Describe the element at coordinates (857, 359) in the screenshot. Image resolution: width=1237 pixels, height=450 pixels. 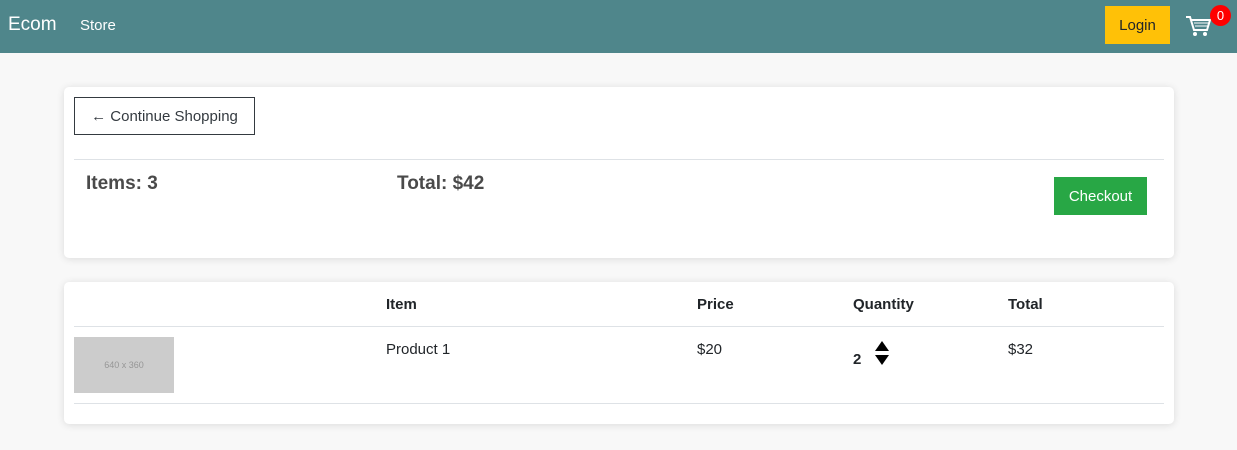
I see `quantity-value: 2` at that location.